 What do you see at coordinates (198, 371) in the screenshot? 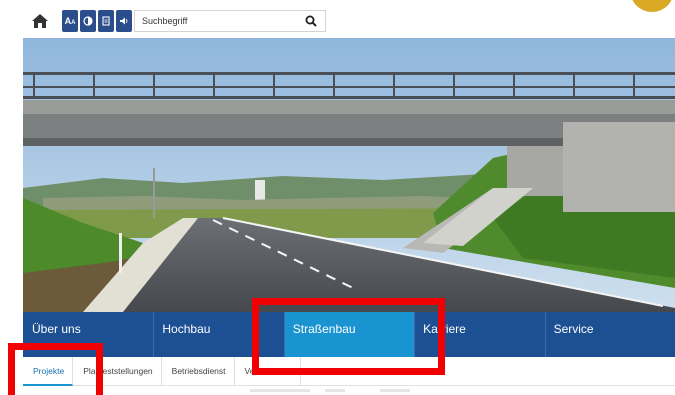
I see `subnav-item-betriebsdienst: Betriebsdienst` at bounding box center [198, 371].